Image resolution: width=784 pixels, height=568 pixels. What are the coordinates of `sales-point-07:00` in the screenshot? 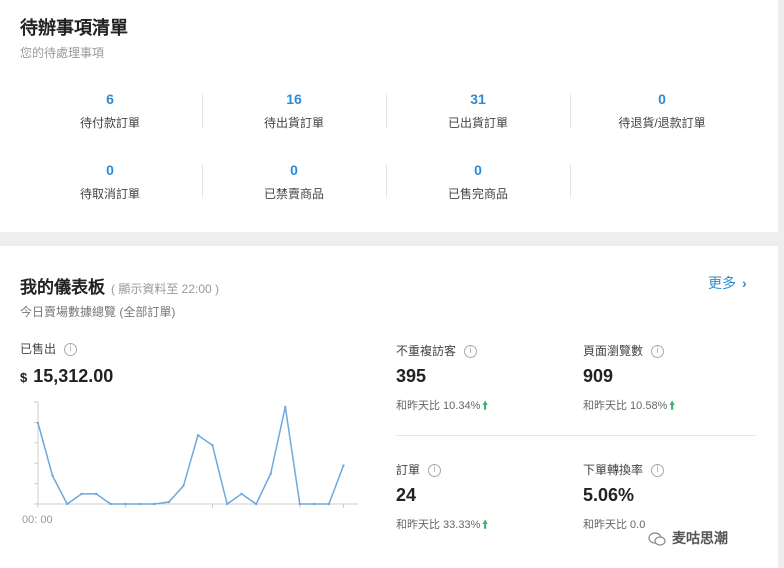 It's located at (140, 504).